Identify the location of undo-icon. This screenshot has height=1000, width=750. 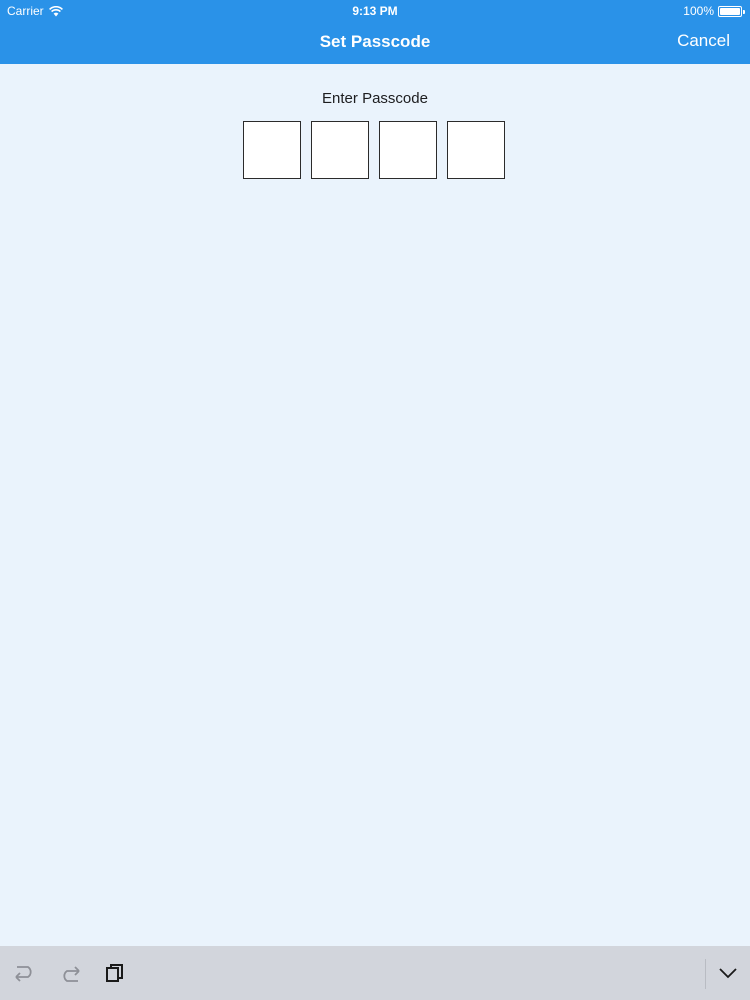
(23, 974).